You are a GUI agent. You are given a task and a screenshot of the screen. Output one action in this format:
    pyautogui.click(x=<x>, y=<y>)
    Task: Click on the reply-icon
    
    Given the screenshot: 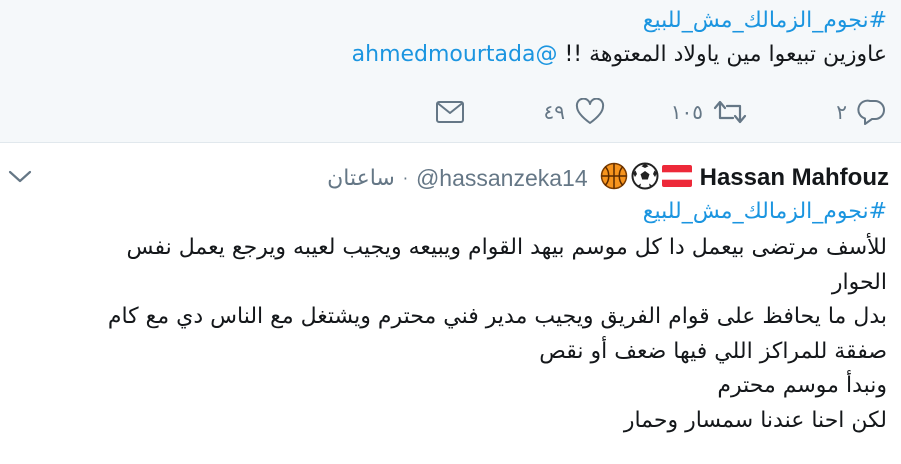 What is the action you would take?
    pyautogui.click(x=872, y=112)
    